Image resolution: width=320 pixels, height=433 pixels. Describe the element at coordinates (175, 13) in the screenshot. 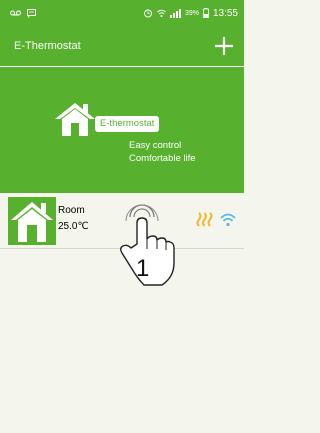

I see `signal-icon` at that location.